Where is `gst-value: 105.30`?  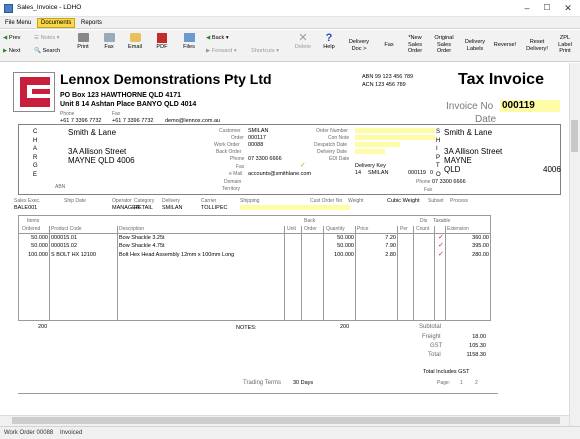 gst-value: 105.30 is located at coordinates (477, 346).